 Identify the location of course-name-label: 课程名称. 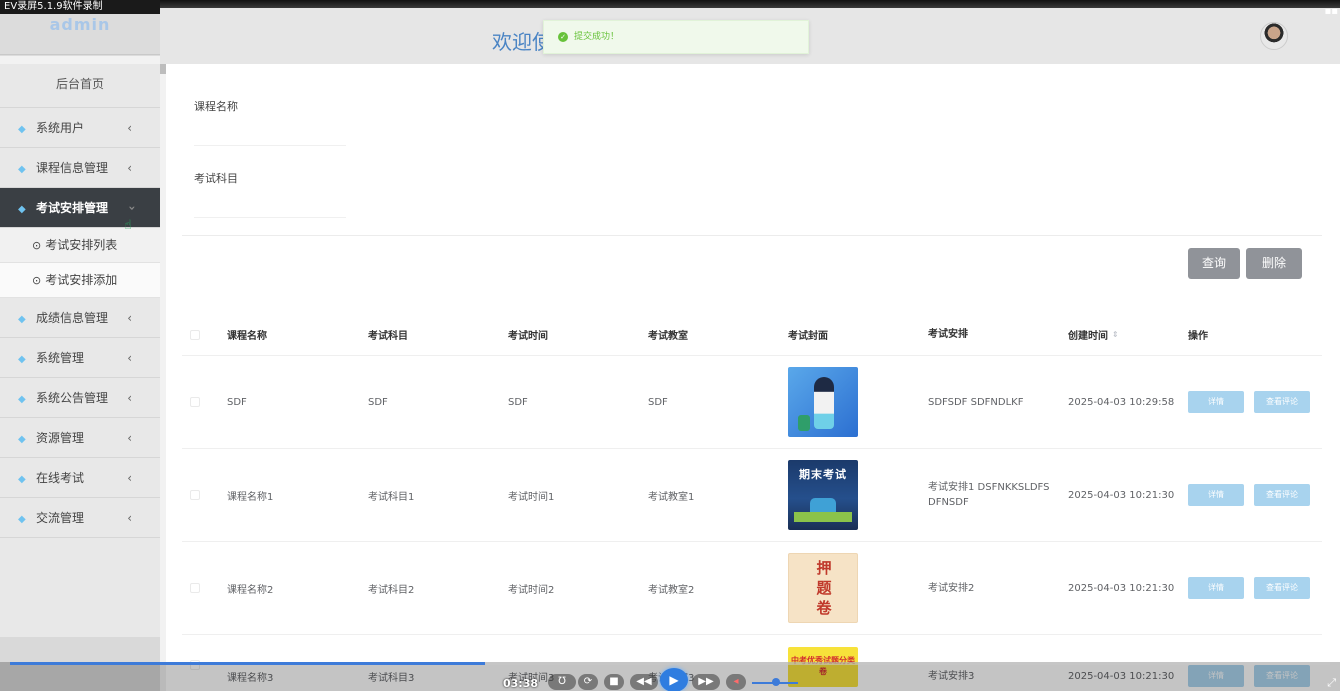
(216, 106).